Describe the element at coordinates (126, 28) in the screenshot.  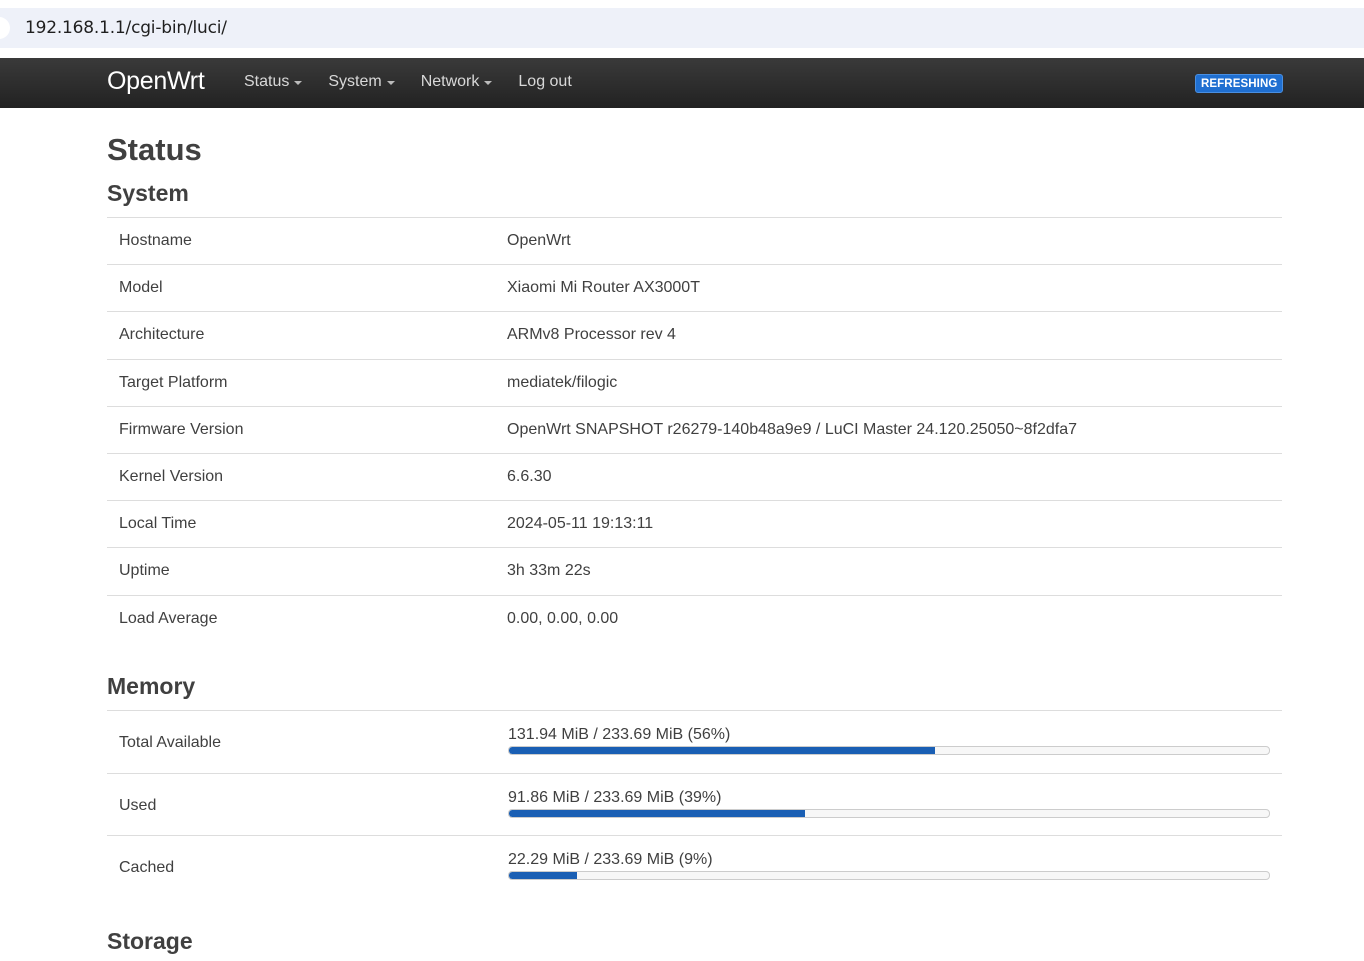
I see `address-bar-url: 192.168.1.1/cgi-bin/luci/` at that location.